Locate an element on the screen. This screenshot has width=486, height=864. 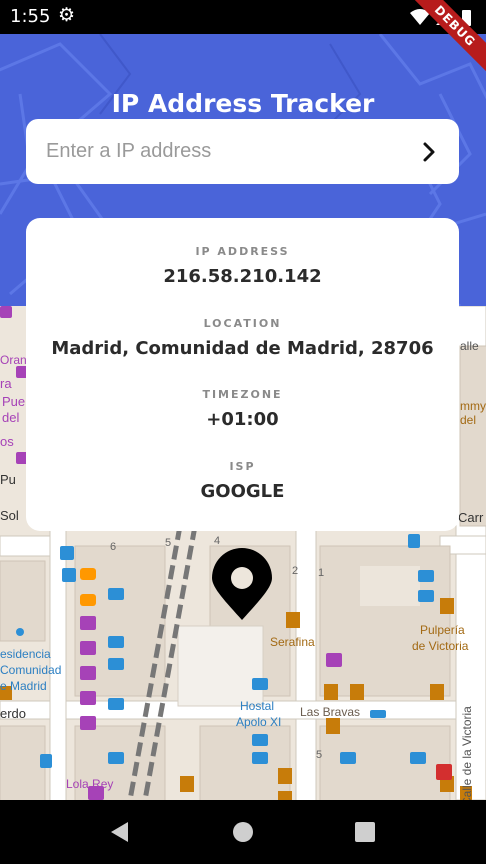
ip-address-value: 216.58.210.142 is located at coordinates (242, 276).